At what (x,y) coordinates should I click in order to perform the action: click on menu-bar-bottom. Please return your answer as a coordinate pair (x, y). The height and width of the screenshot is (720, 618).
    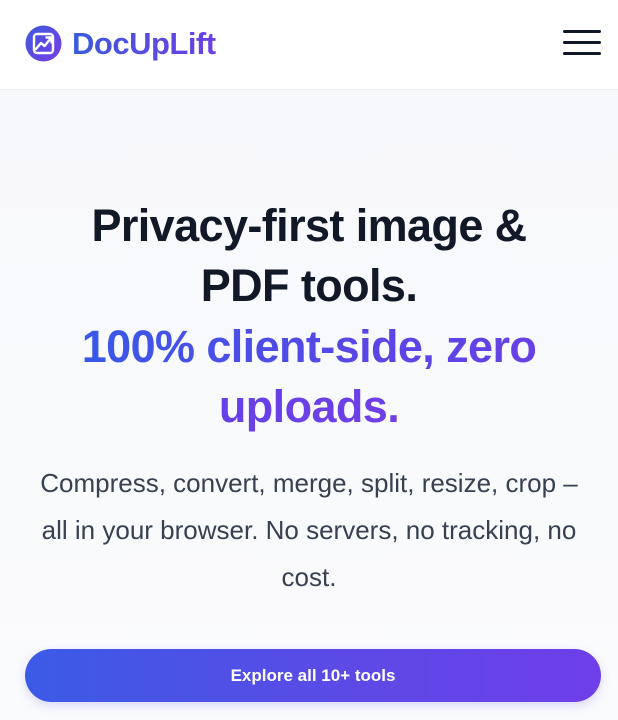
    Looking at the image, I should click on (582, 53).